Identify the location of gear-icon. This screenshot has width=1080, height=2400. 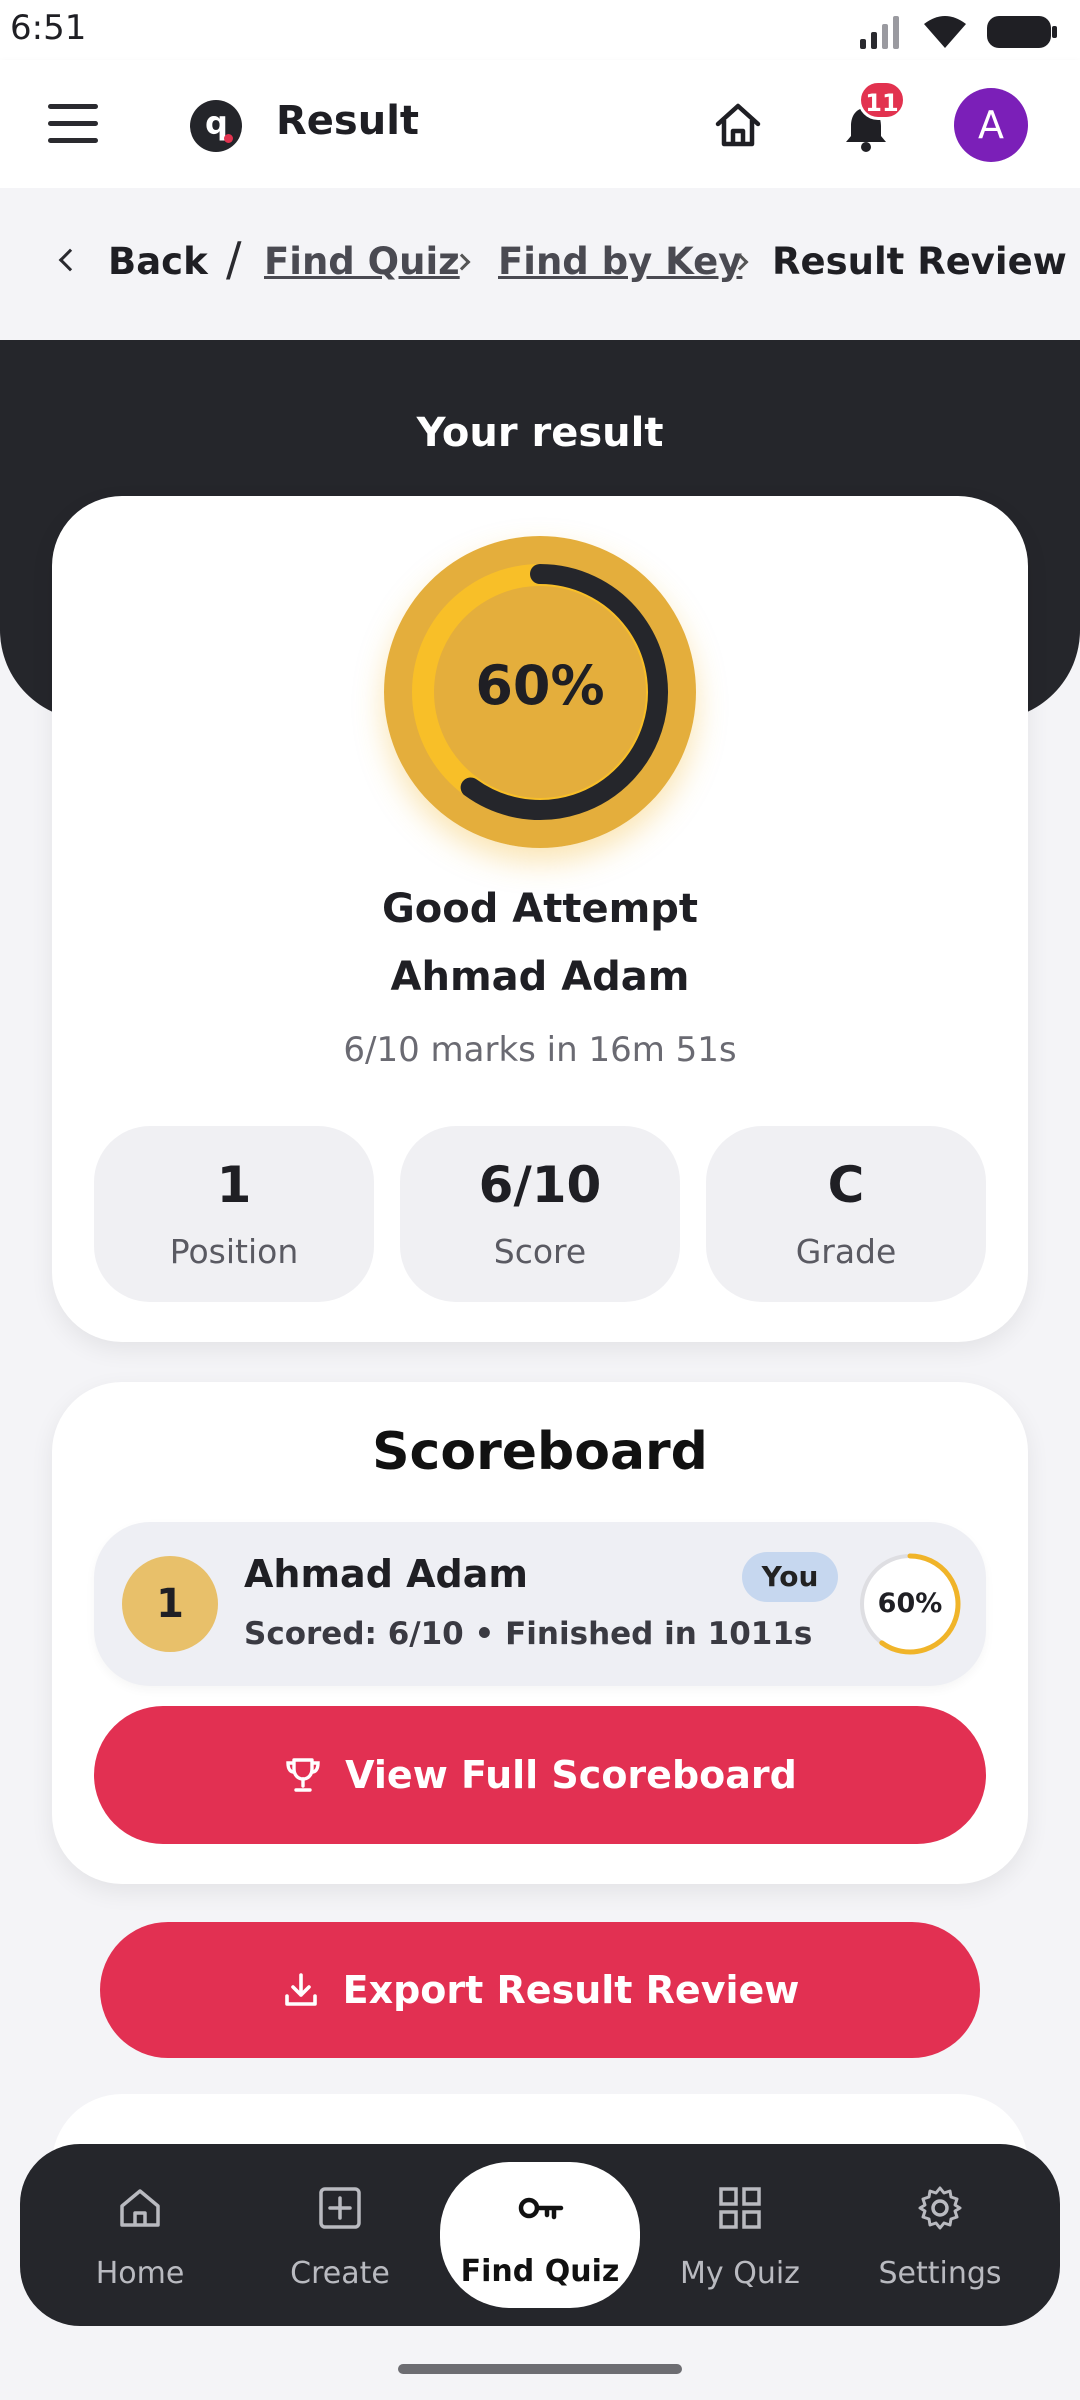
(940, 2208).